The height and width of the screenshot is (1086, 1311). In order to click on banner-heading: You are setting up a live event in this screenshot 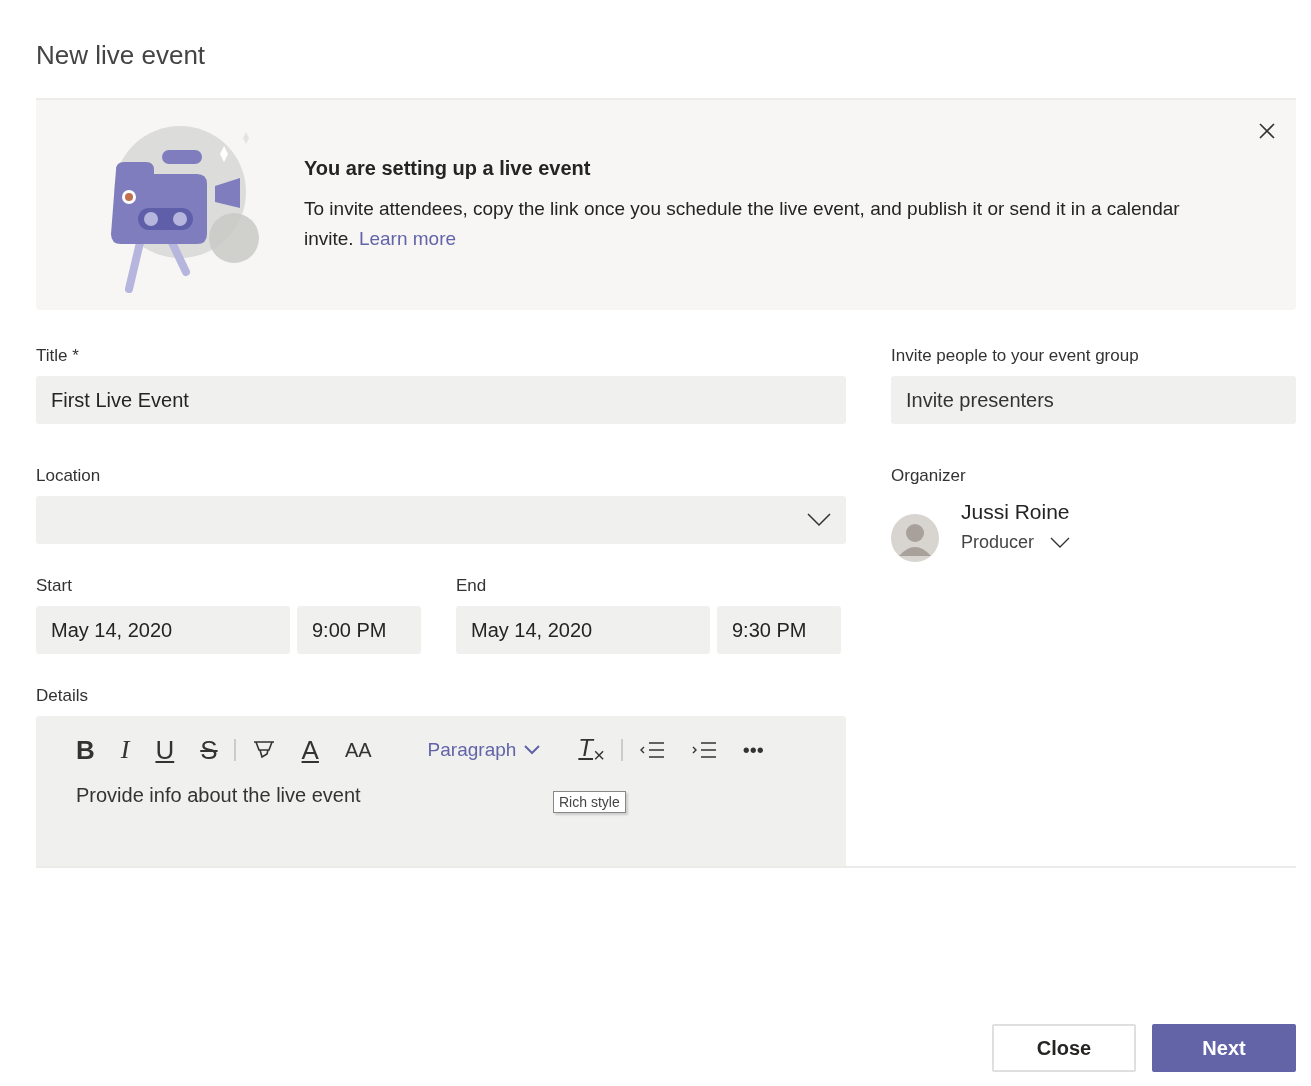, I will do `click(448, 168)`.